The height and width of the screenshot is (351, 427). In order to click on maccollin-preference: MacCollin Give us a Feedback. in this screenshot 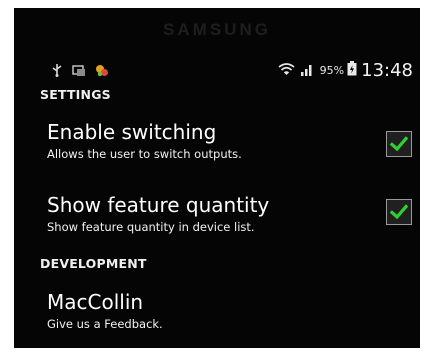, I will do `click(233, 311)`.